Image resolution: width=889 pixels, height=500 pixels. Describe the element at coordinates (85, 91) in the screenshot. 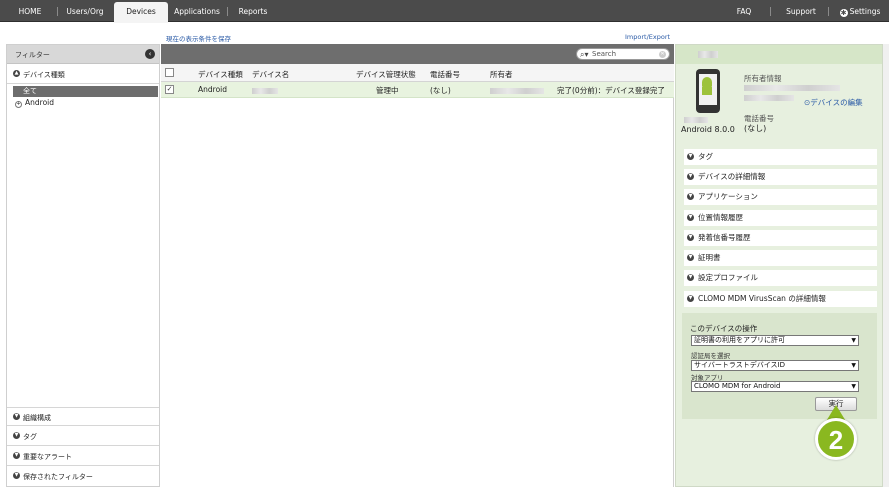

I see `filter-tree-all: 全て` at that location.